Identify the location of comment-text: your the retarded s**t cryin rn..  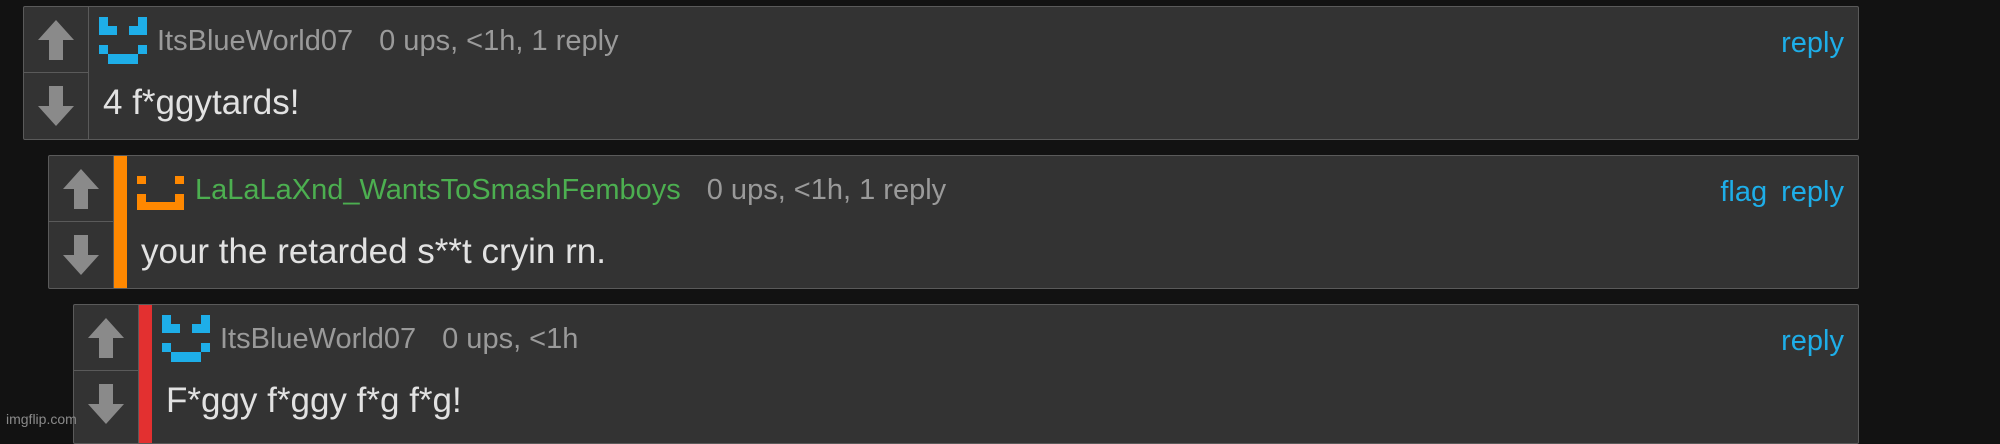
(373, 251).